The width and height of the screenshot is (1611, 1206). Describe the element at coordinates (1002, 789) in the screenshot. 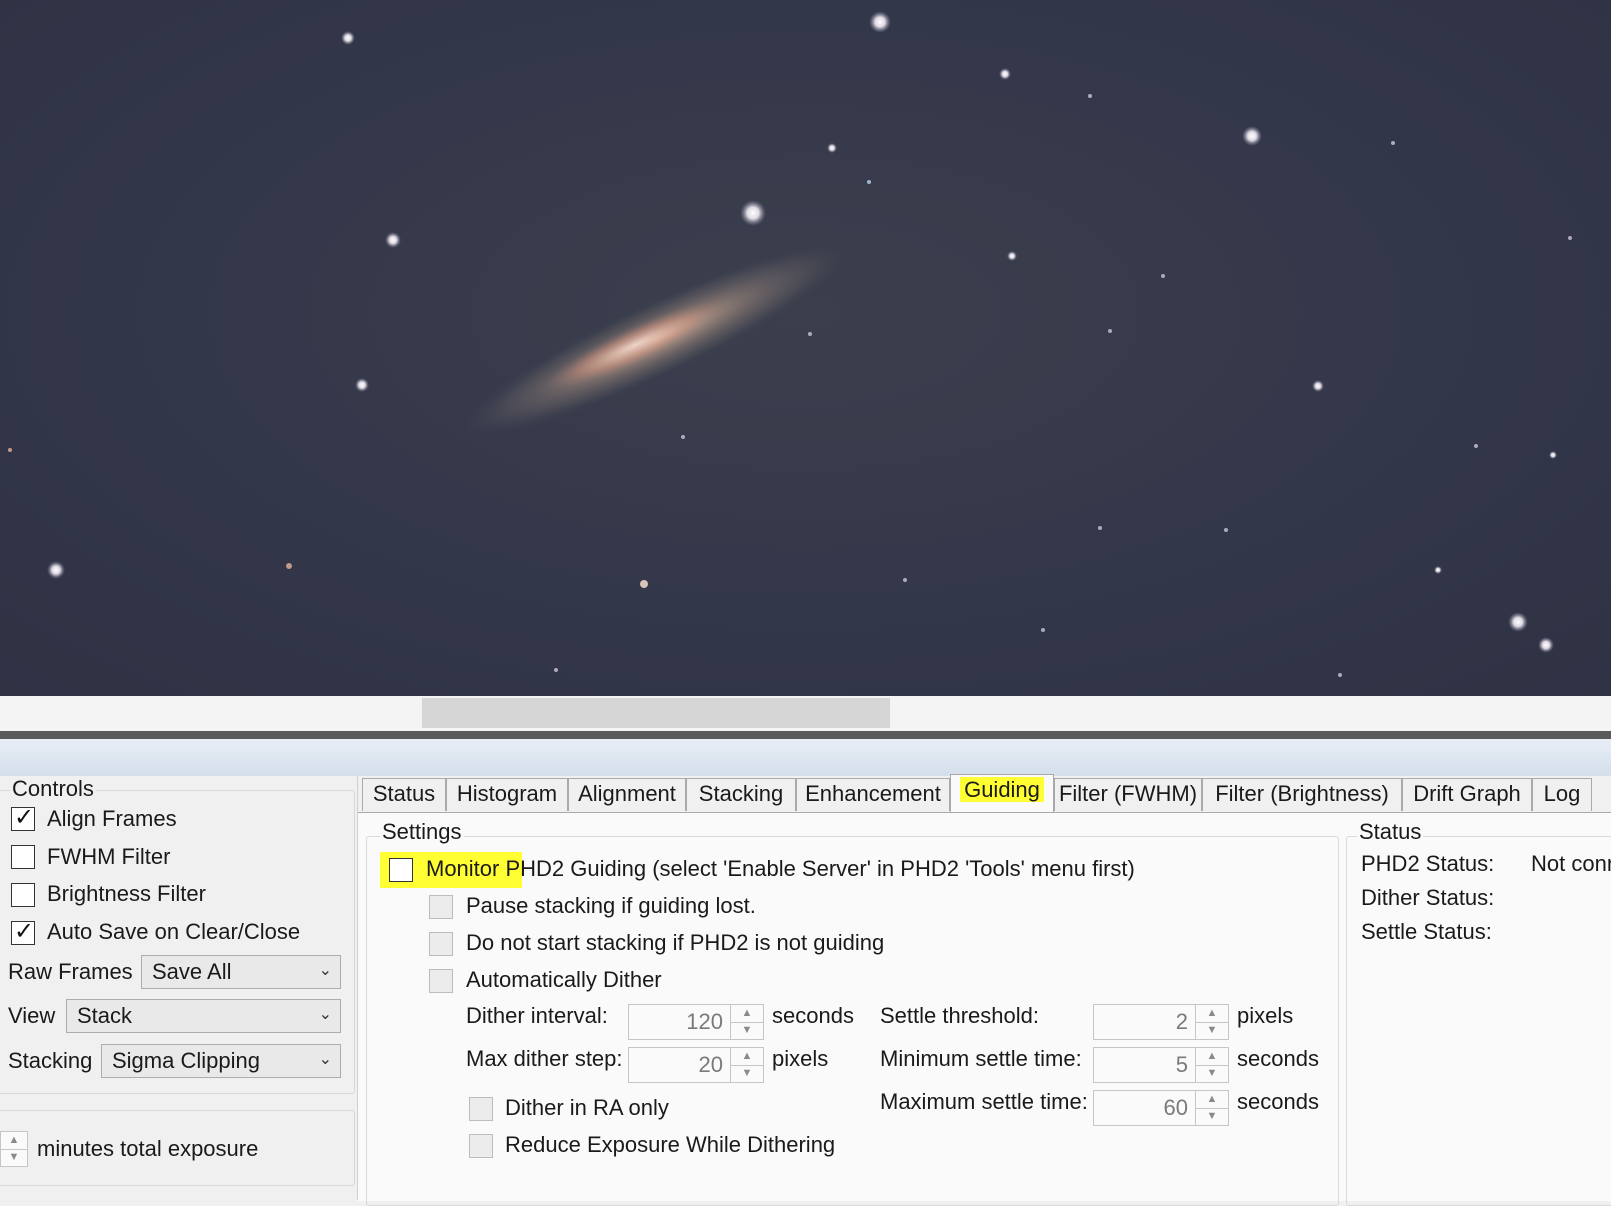

I see `tab-guiding-label: Guiding` at that location.